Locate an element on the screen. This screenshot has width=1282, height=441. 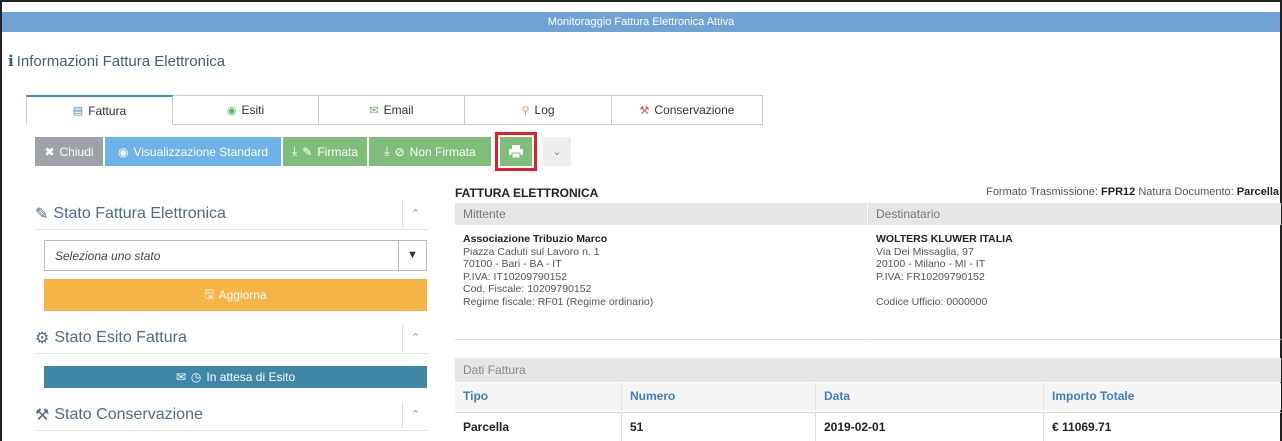
mittente-name: Associazione Tribuzio Marco is located at coordinates (535, 239).